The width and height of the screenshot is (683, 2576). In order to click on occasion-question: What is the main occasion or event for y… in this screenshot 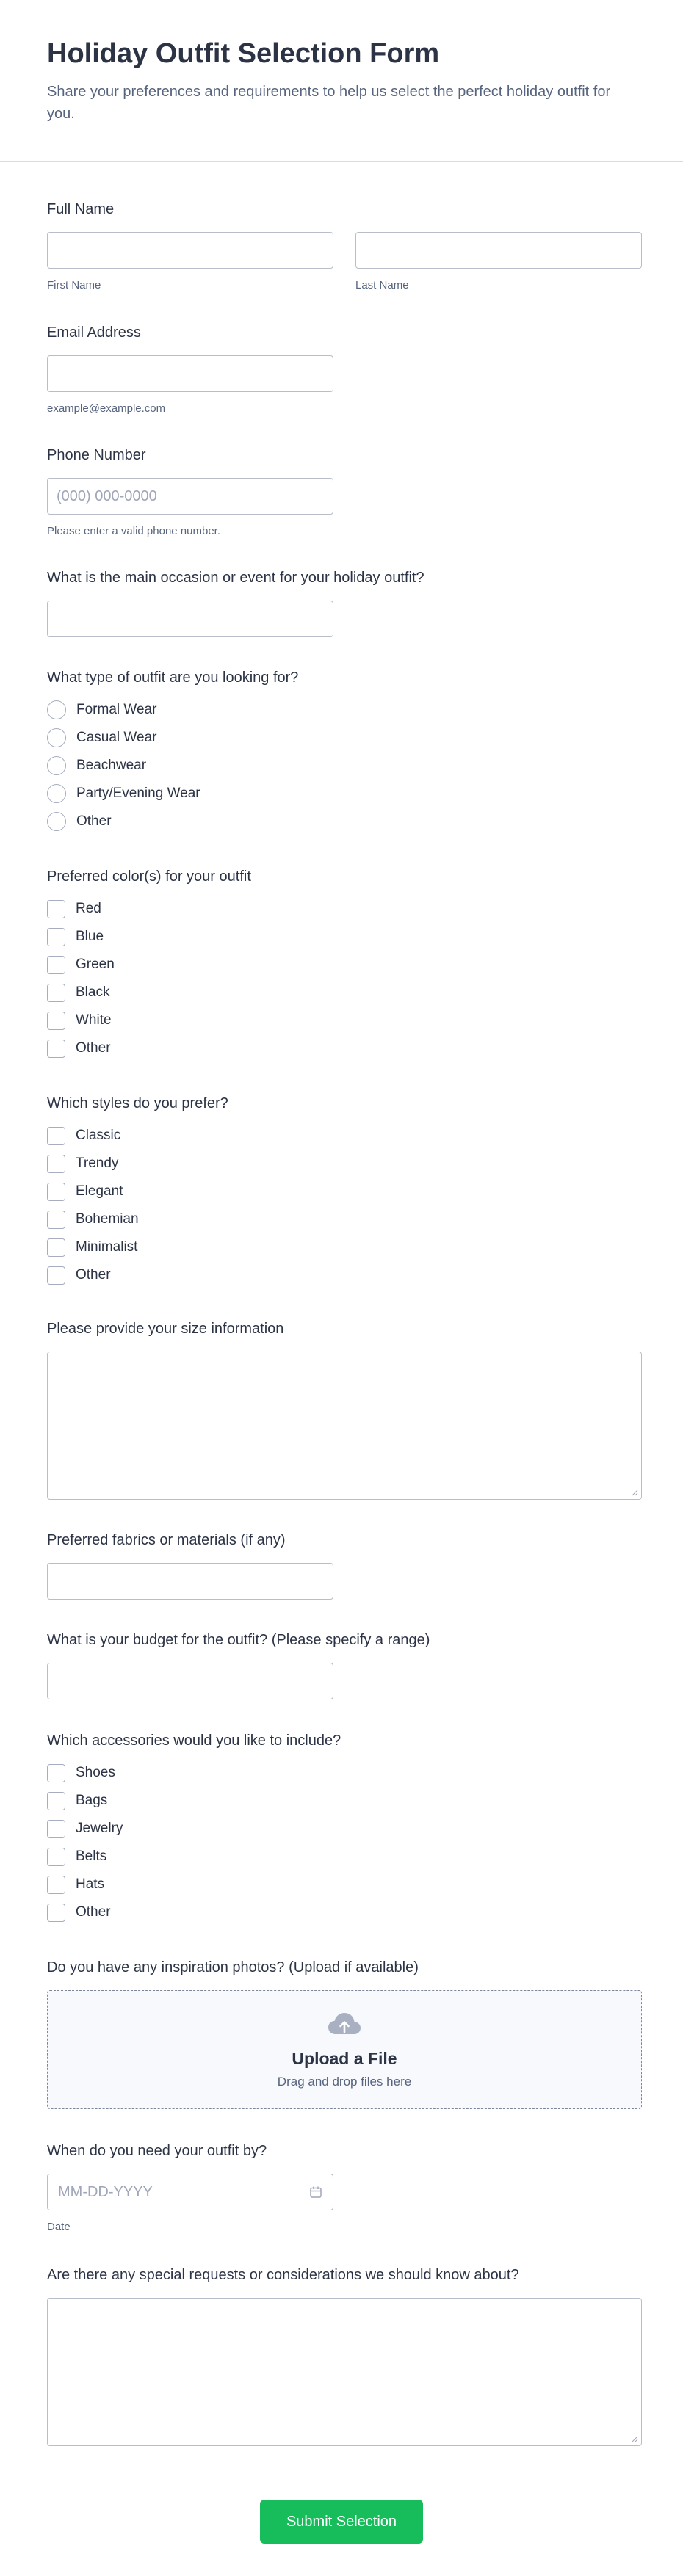, I will do `click(344, 603)`.